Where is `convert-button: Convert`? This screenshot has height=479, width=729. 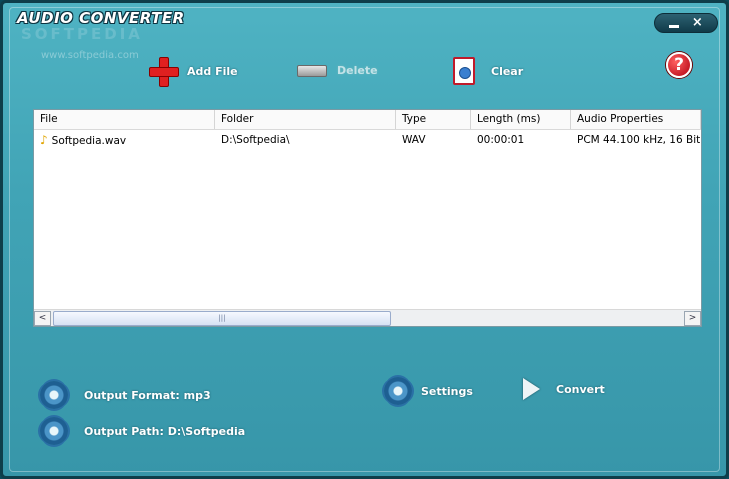 convert-button: Convert is located at coordinates (564, 389).